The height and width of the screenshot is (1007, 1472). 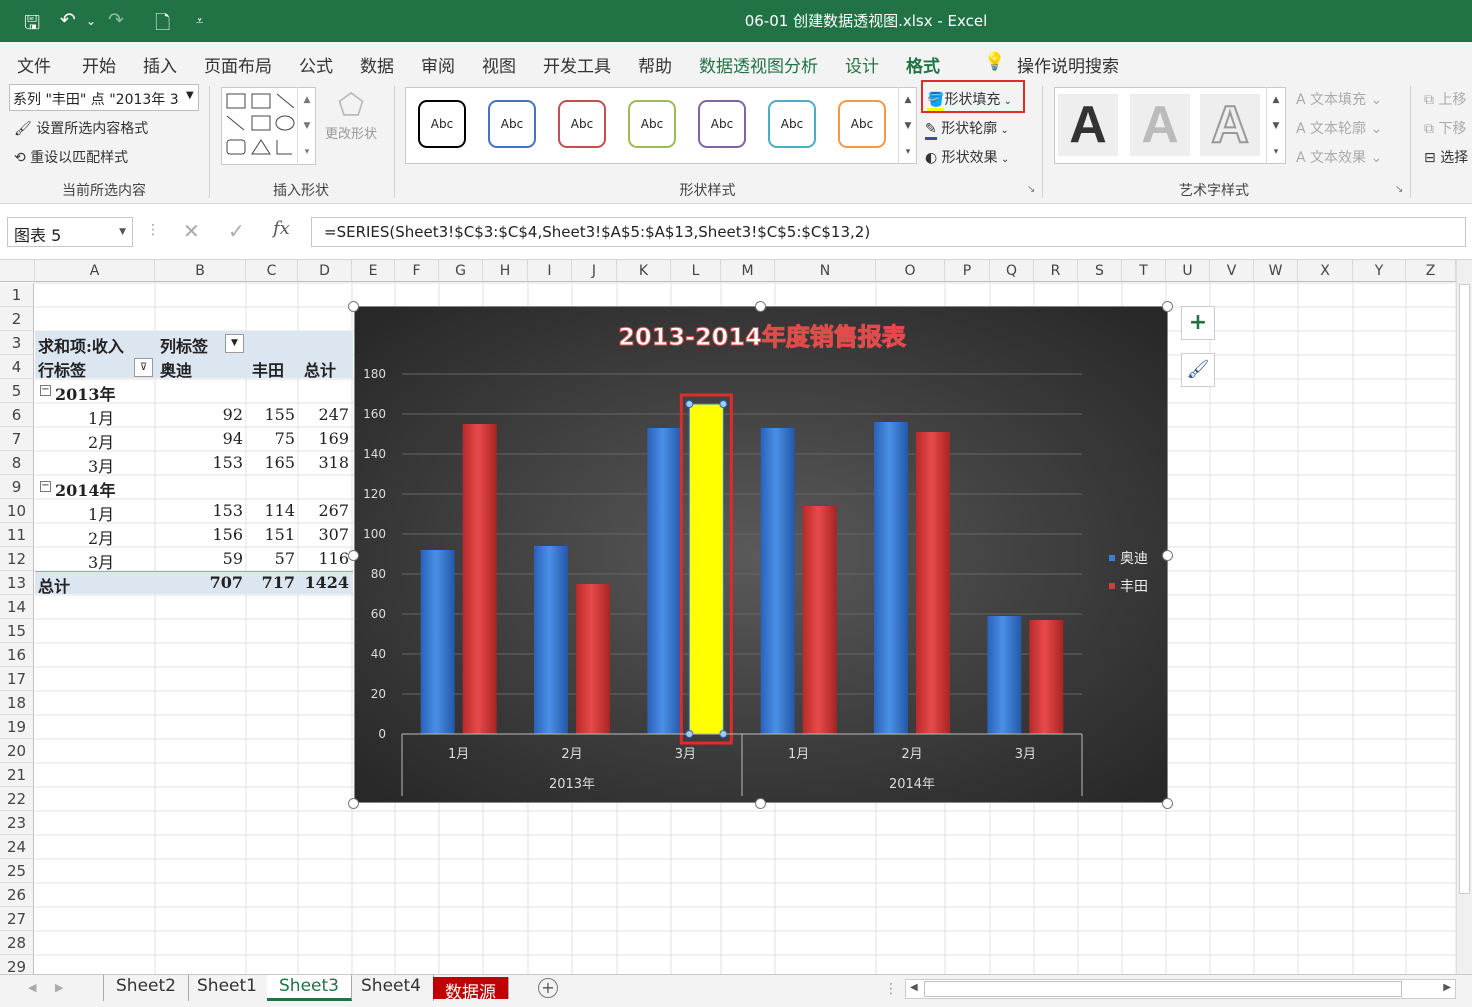 What do you see at coordinates (1088, 125) in the screenshot?
I see `wordart-style-dark: A` at bounding box center [1088, 125].